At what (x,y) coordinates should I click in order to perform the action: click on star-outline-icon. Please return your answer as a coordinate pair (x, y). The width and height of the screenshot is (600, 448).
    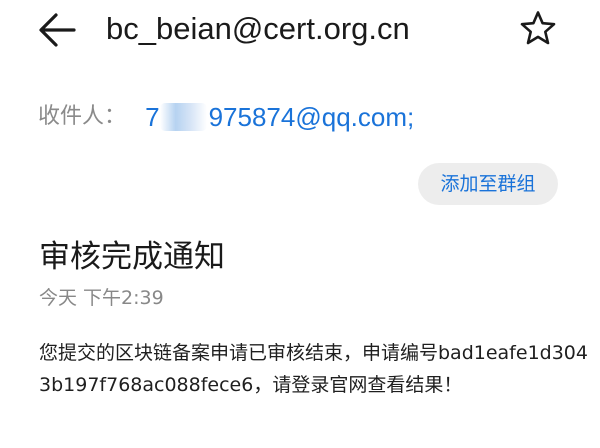
    Looking at the image, I should click on (538, 28).